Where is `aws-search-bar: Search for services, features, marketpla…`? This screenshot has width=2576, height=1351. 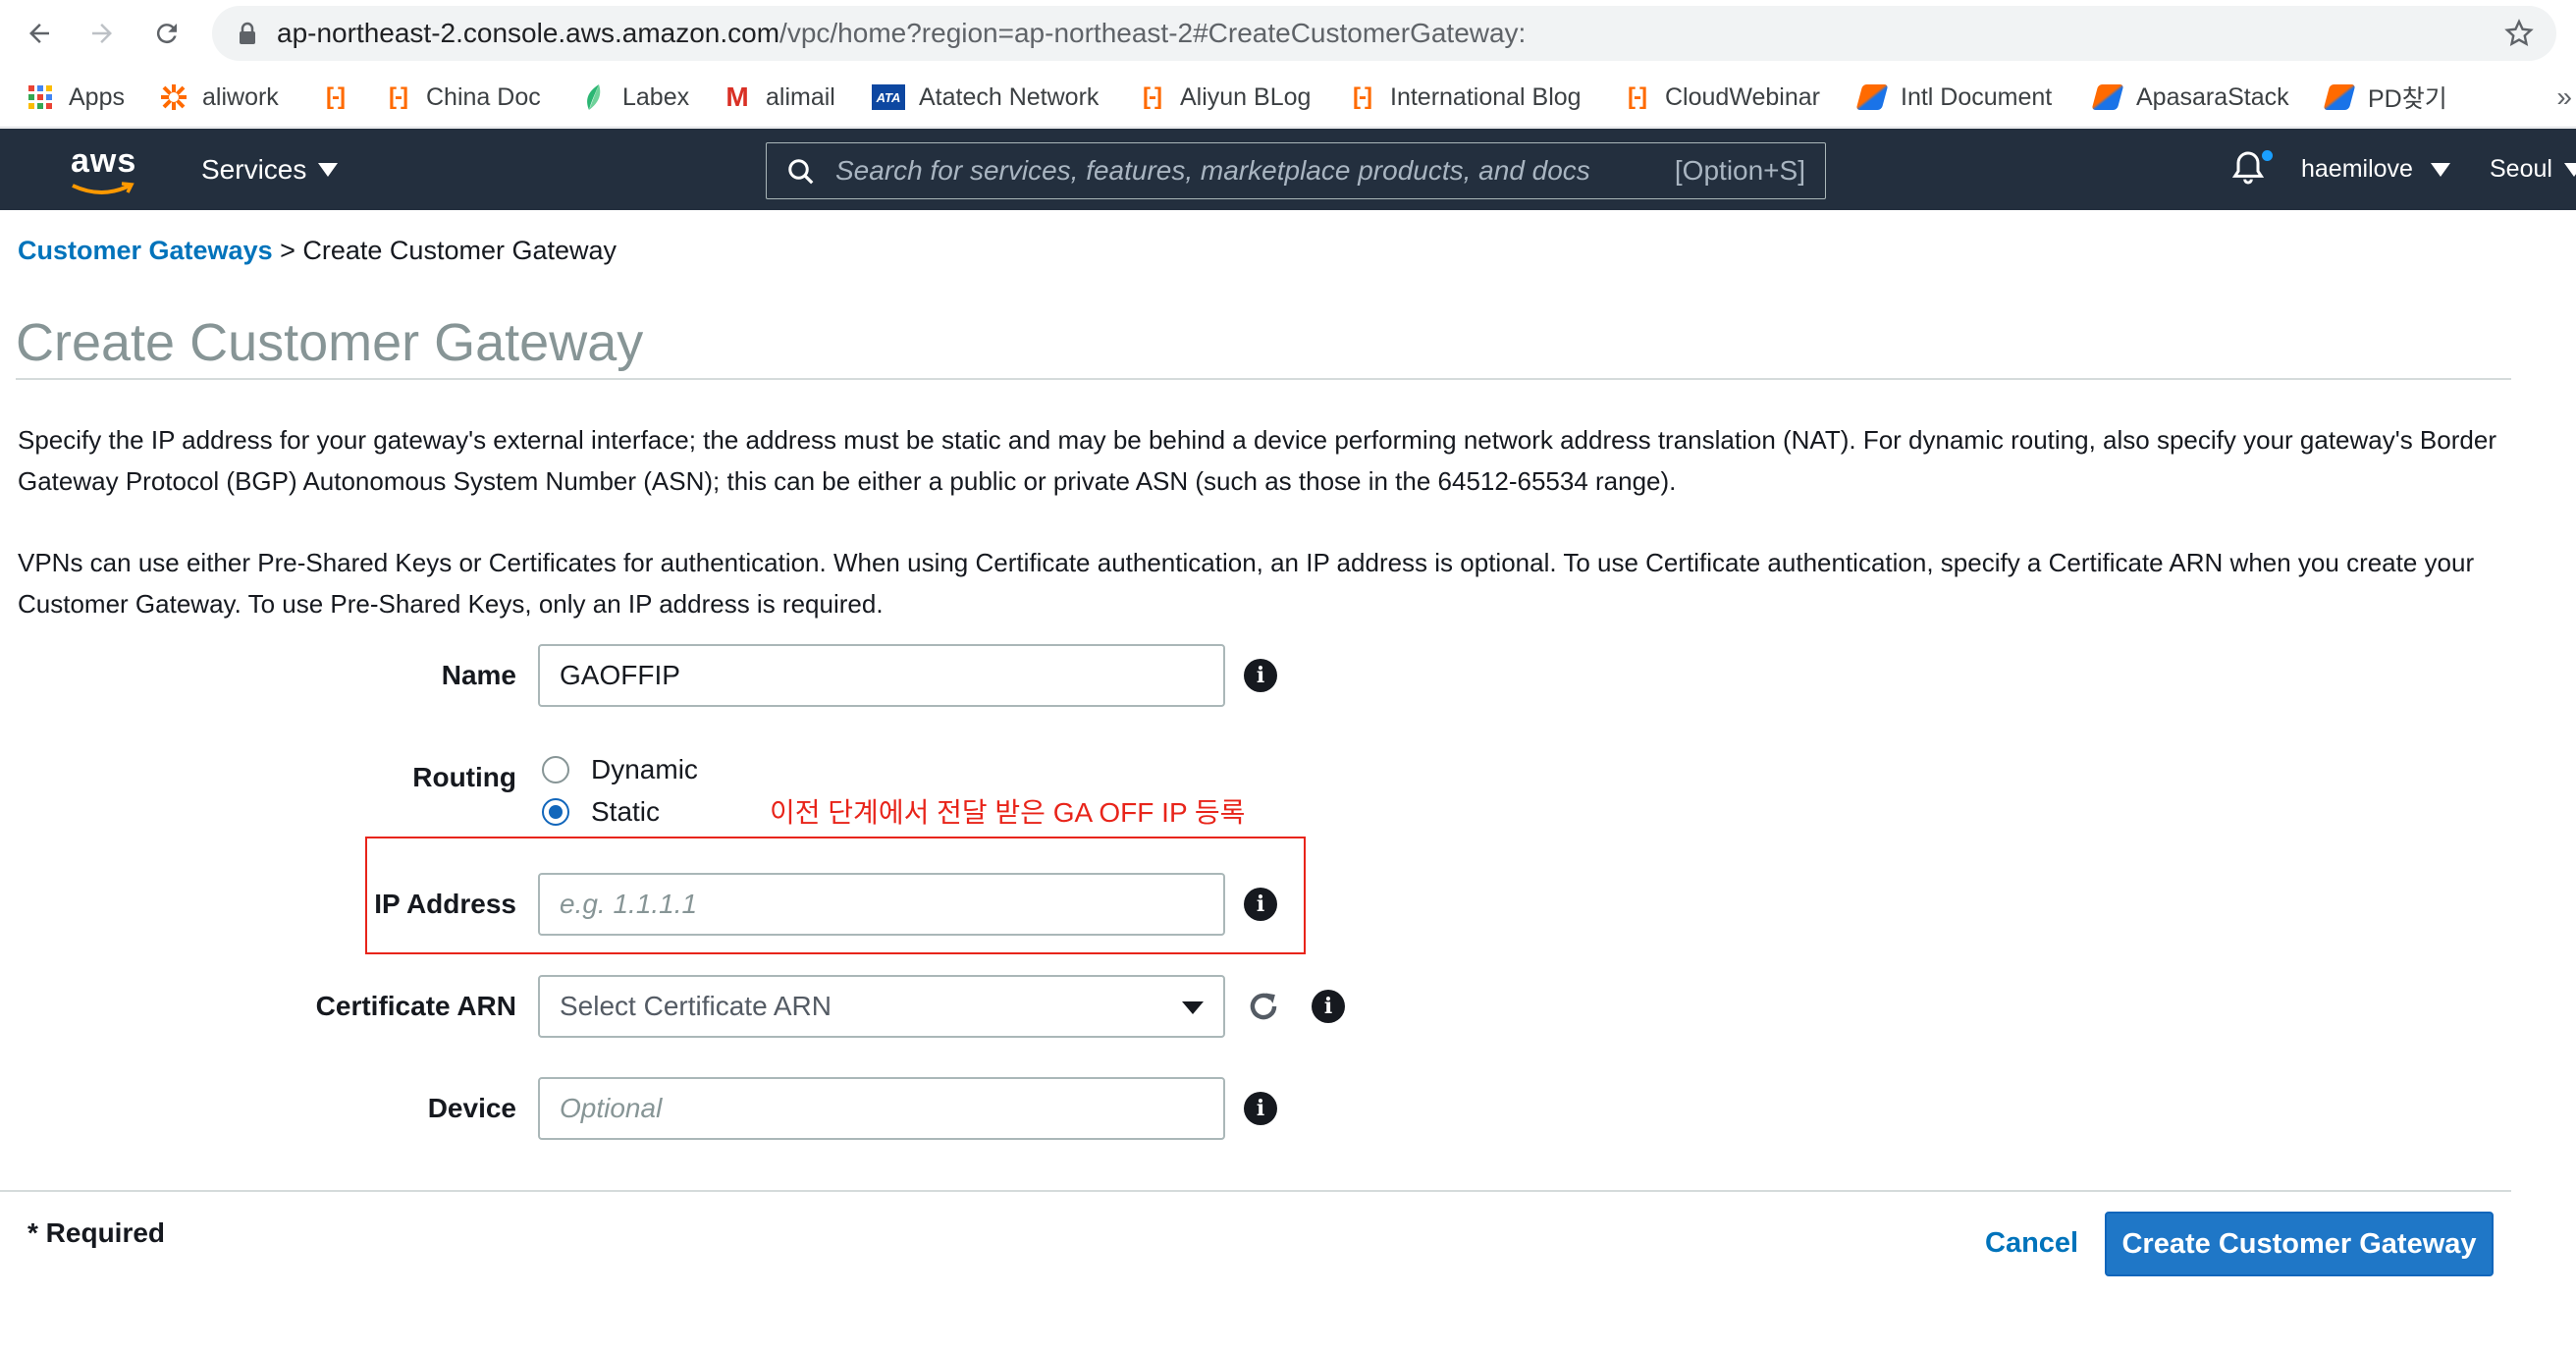
aws-search-bar: Search for services, features, marketpla… is located at coordinates (1296, 170).